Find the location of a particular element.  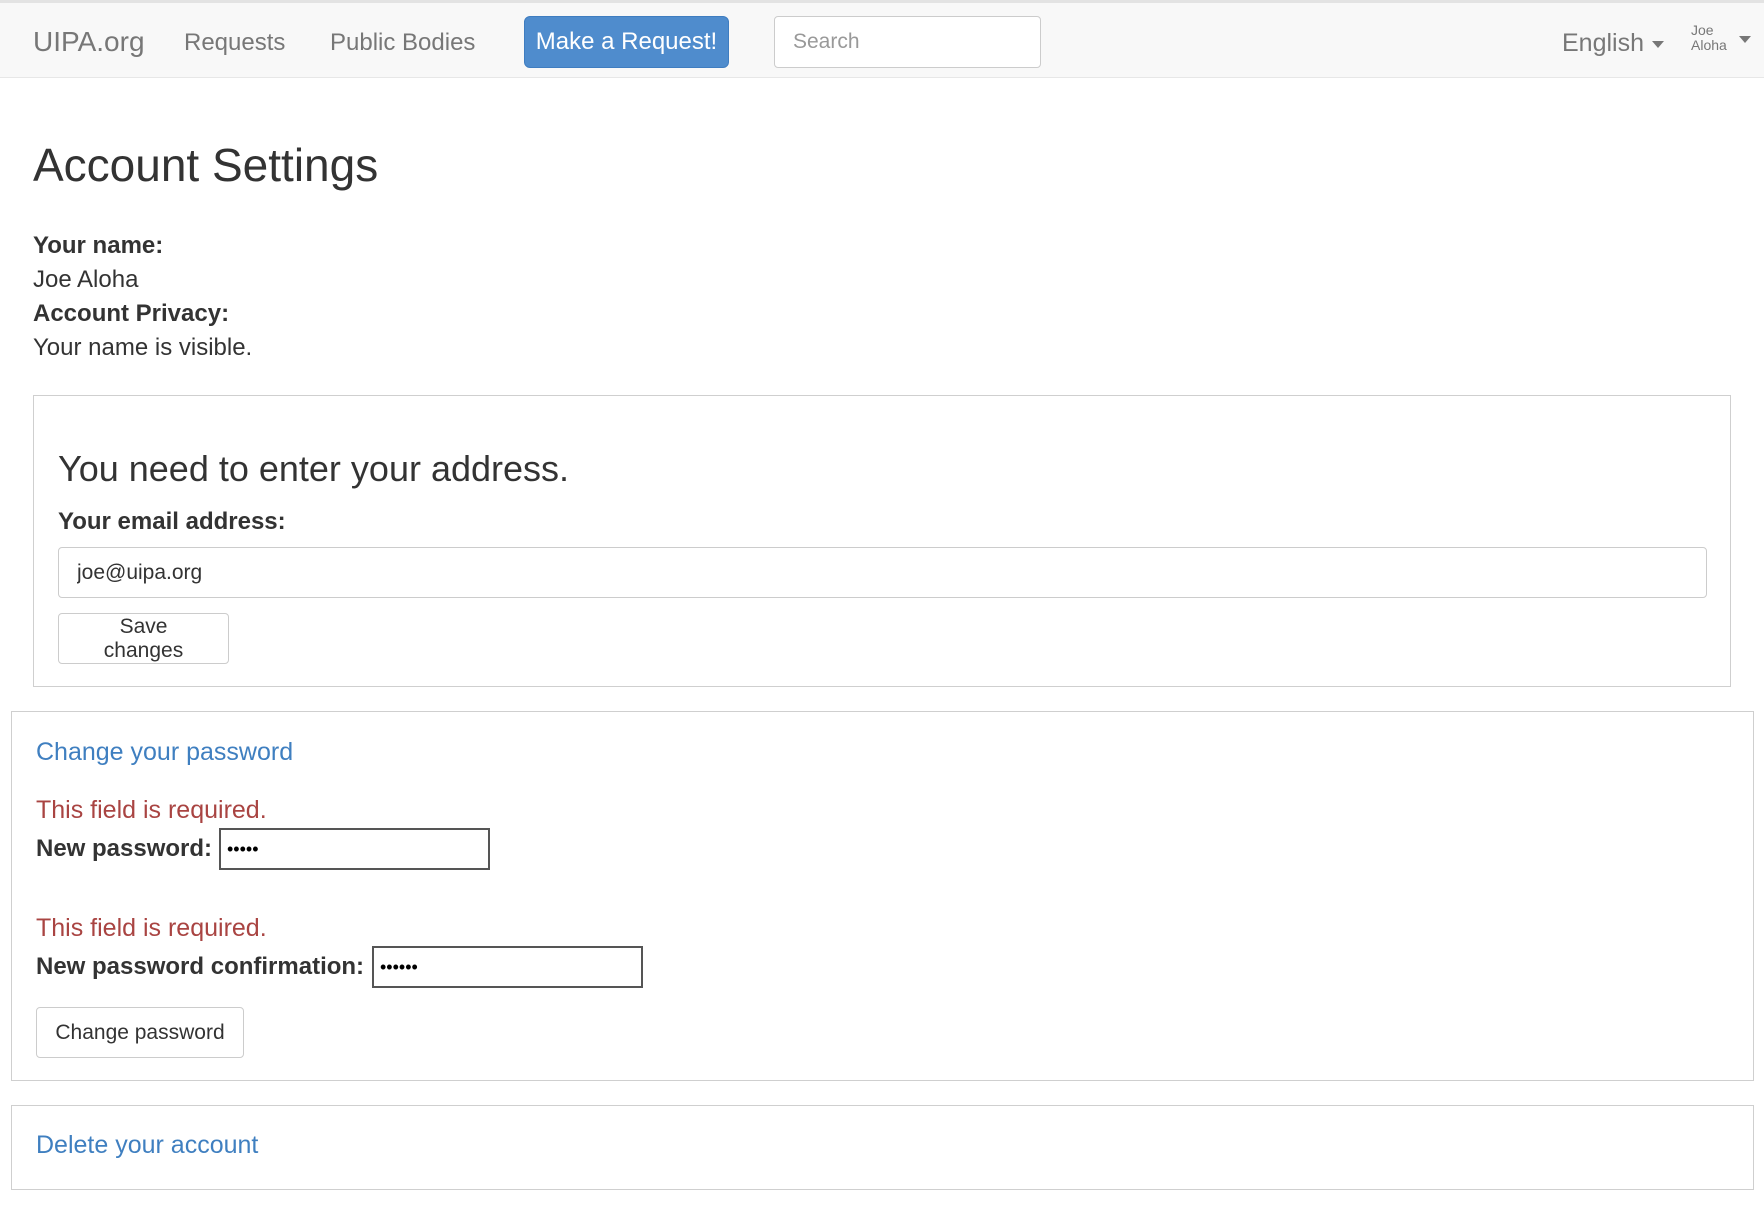

user-menu-dropdown: Joe Aloha is located at coordinates (1726, 38).